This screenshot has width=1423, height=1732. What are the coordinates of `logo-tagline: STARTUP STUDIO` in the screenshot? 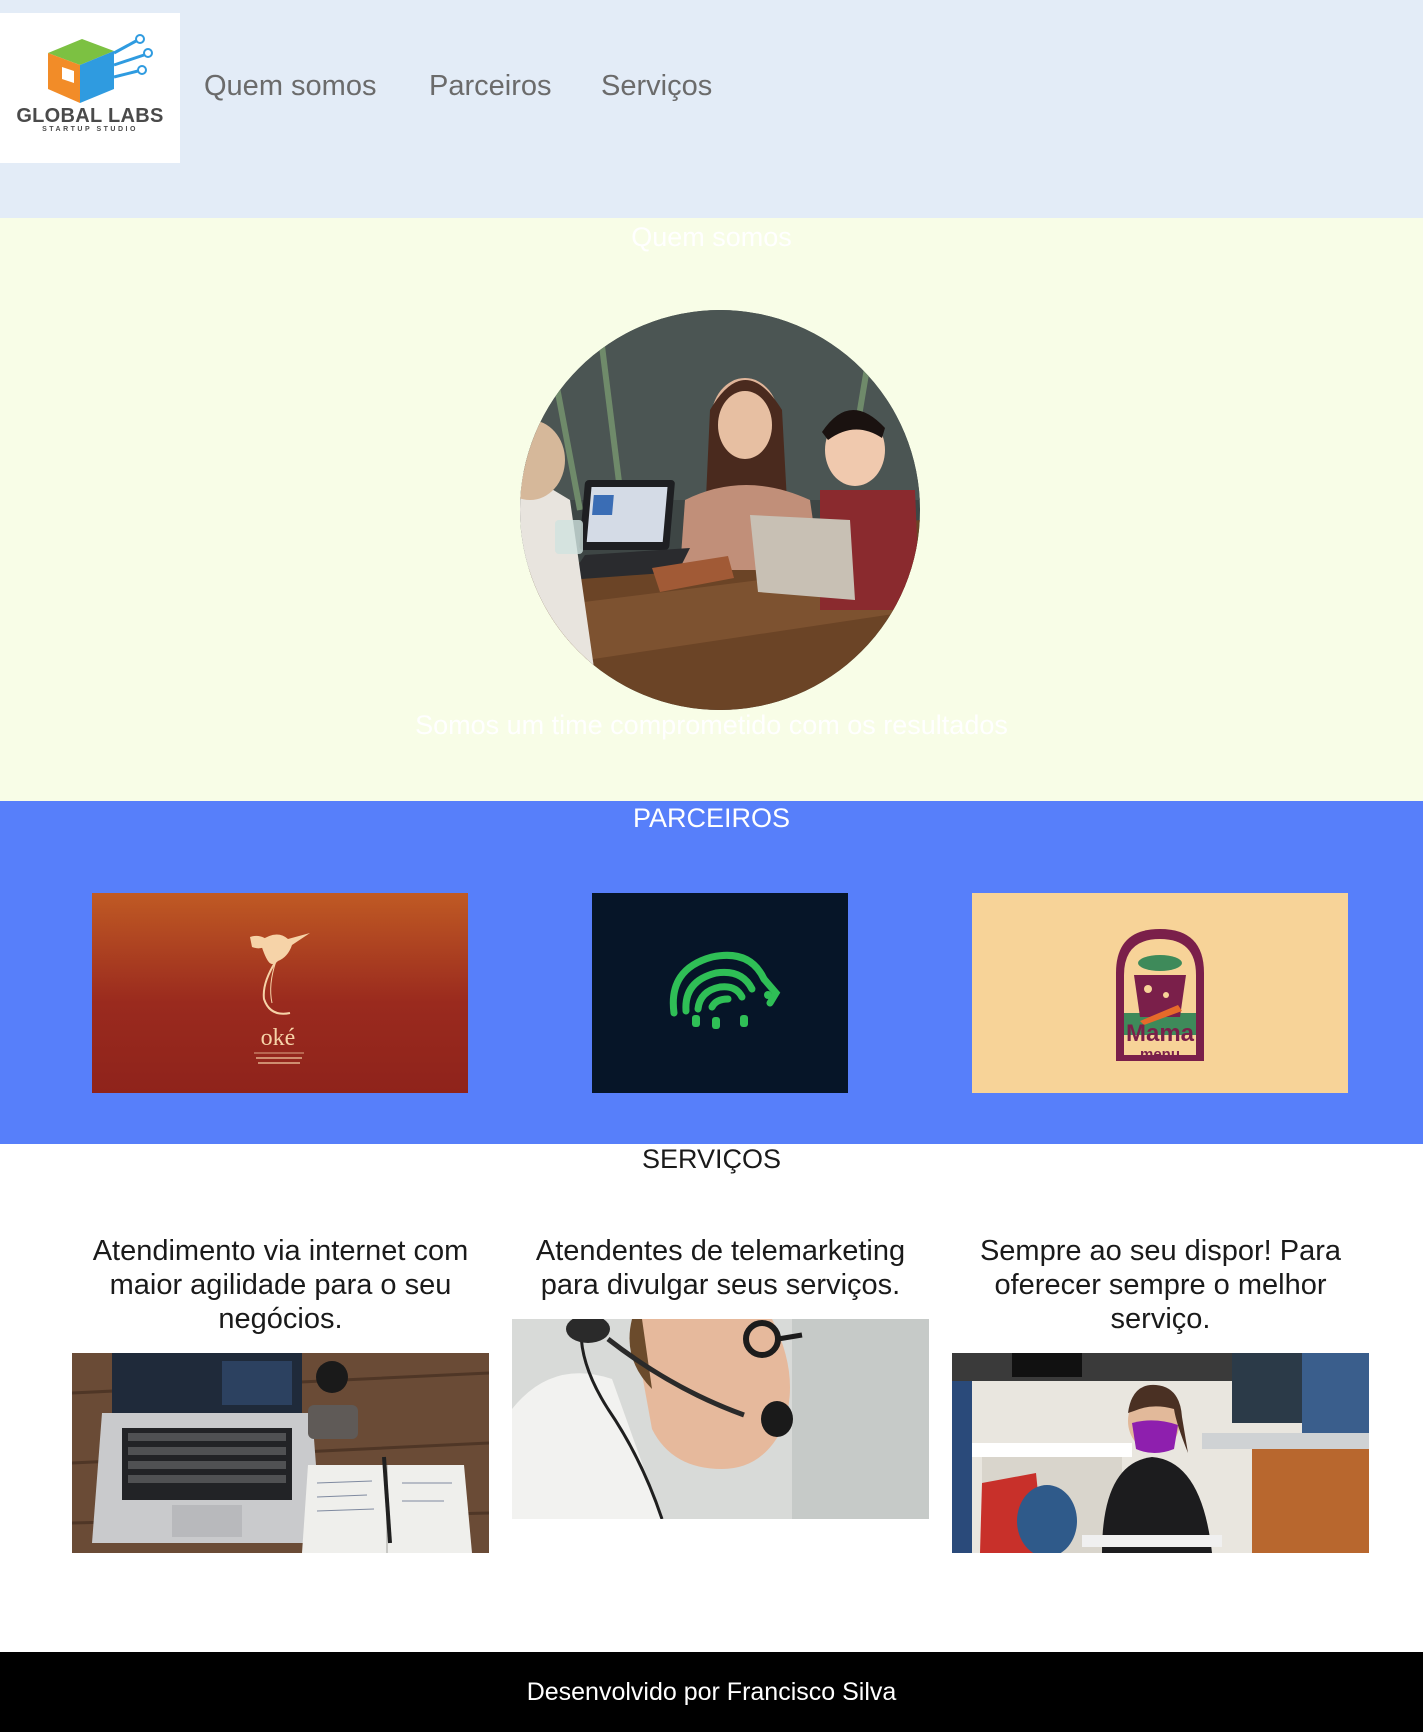 It's located at (90, 129).